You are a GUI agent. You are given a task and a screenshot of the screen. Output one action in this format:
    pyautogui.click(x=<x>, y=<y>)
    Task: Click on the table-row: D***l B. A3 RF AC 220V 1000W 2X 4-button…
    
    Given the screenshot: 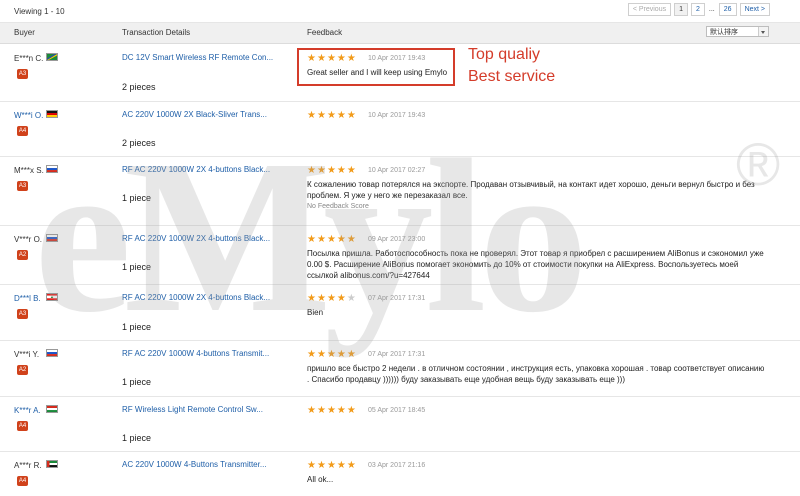 What is the action you would take?
    pyautogui.click(x=400, y=312)
    